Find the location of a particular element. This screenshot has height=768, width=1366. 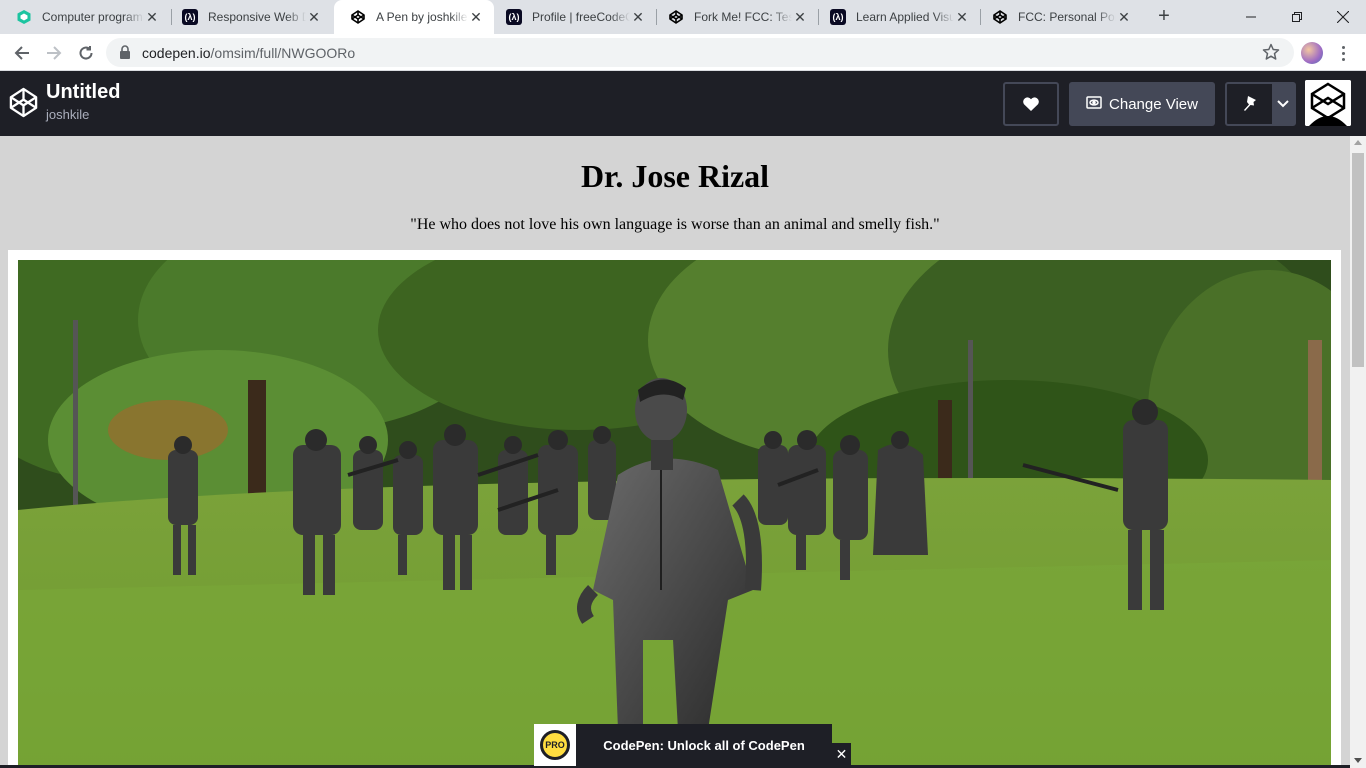

url-host: codepen.io is located at coordinates (176, 53).